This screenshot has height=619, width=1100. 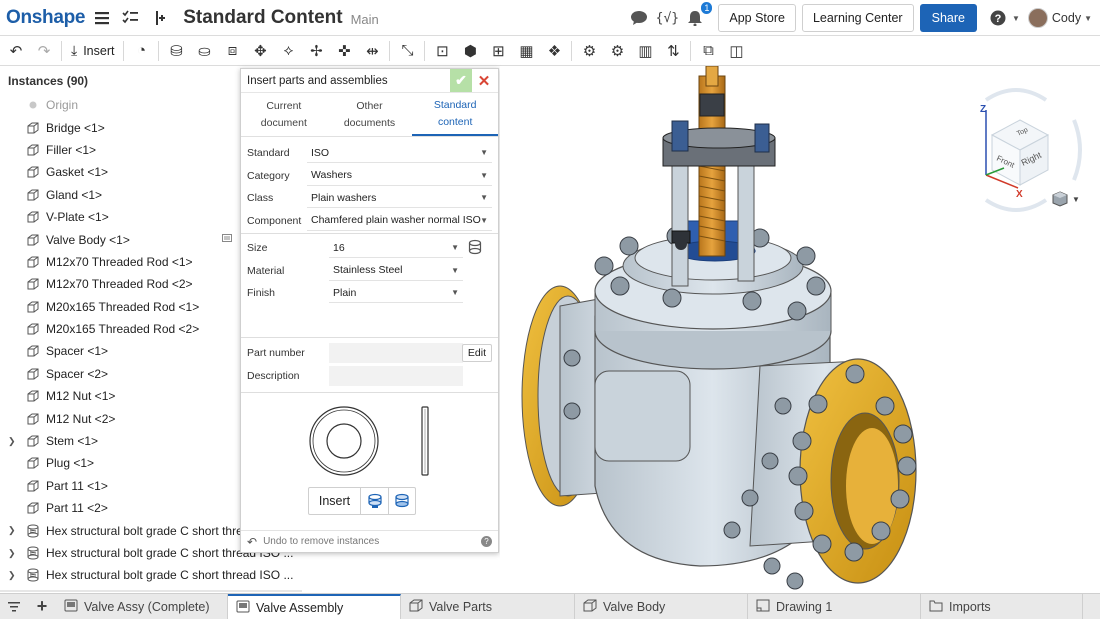 What do you see at coordinates (475, 248) in the screenshot?
I see `configuration-icon` at bounding box center [475, 248].